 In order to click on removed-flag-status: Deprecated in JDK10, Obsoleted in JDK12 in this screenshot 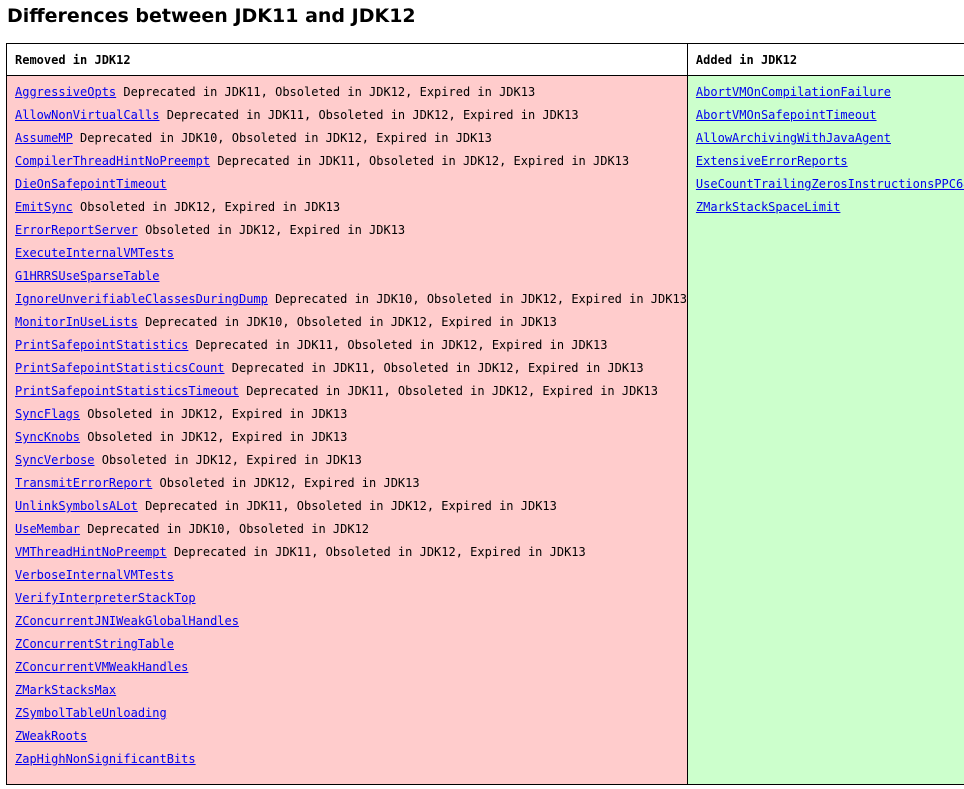, I will do `click(228, 529)`.